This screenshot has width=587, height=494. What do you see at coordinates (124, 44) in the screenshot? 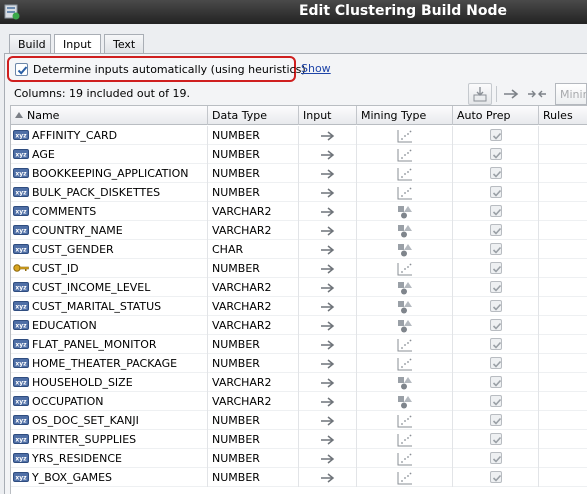
I see `tab-text: Text` at bounding box center [124, 44].